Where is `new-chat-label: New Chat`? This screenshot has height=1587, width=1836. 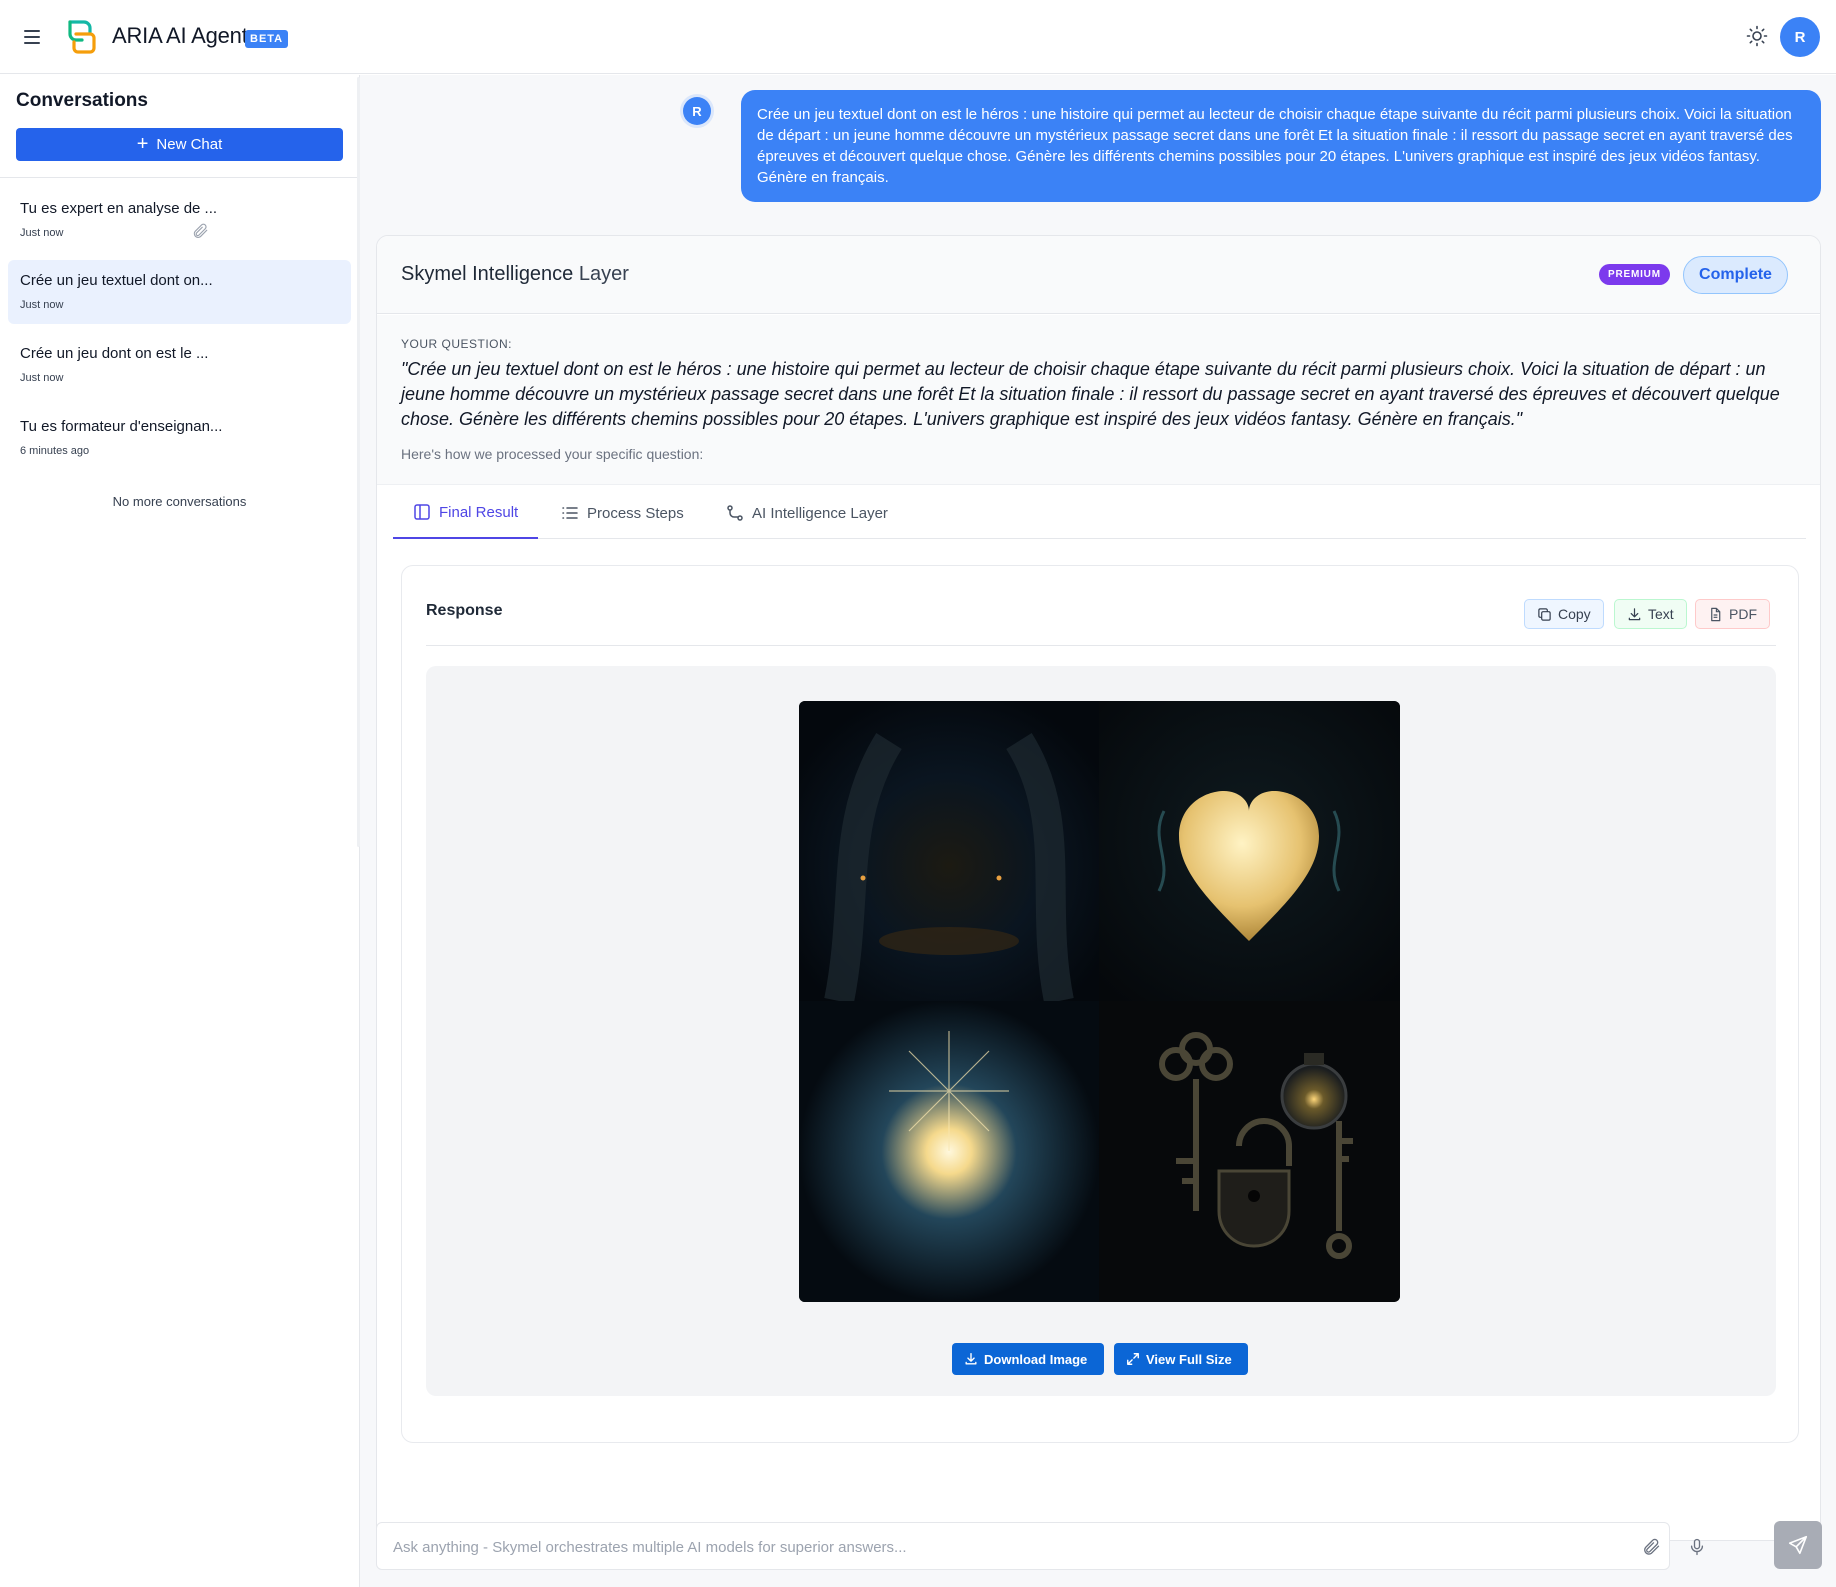 new-chat-label: New Chat is located at coordinates (189, 144).